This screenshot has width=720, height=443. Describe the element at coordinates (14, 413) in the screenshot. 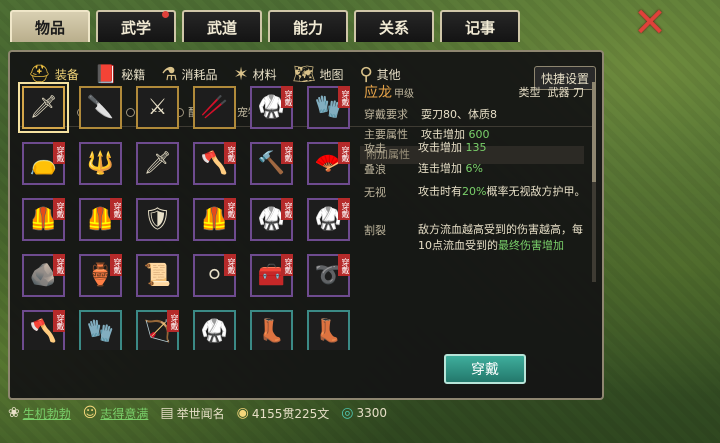

I see `vitality-icon: ❀` at that location.